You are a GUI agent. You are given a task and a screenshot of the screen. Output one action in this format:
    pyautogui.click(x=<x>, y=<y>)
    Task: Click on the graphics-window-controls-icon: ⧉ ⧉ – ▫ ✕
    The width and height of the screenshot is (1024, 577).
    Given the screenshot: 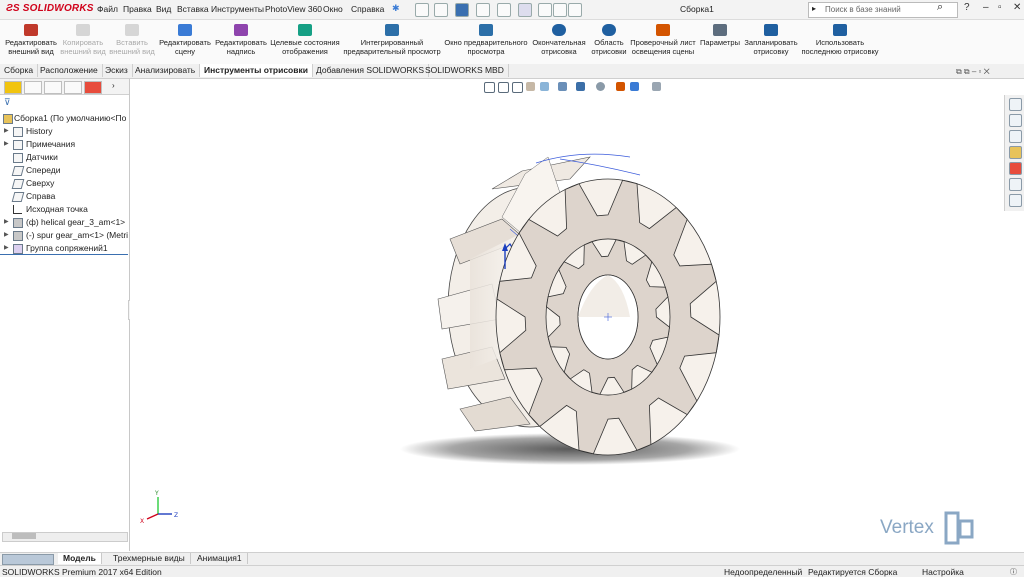 What is the action you would take?
    pyautogui.click(x=973, y=72)
    